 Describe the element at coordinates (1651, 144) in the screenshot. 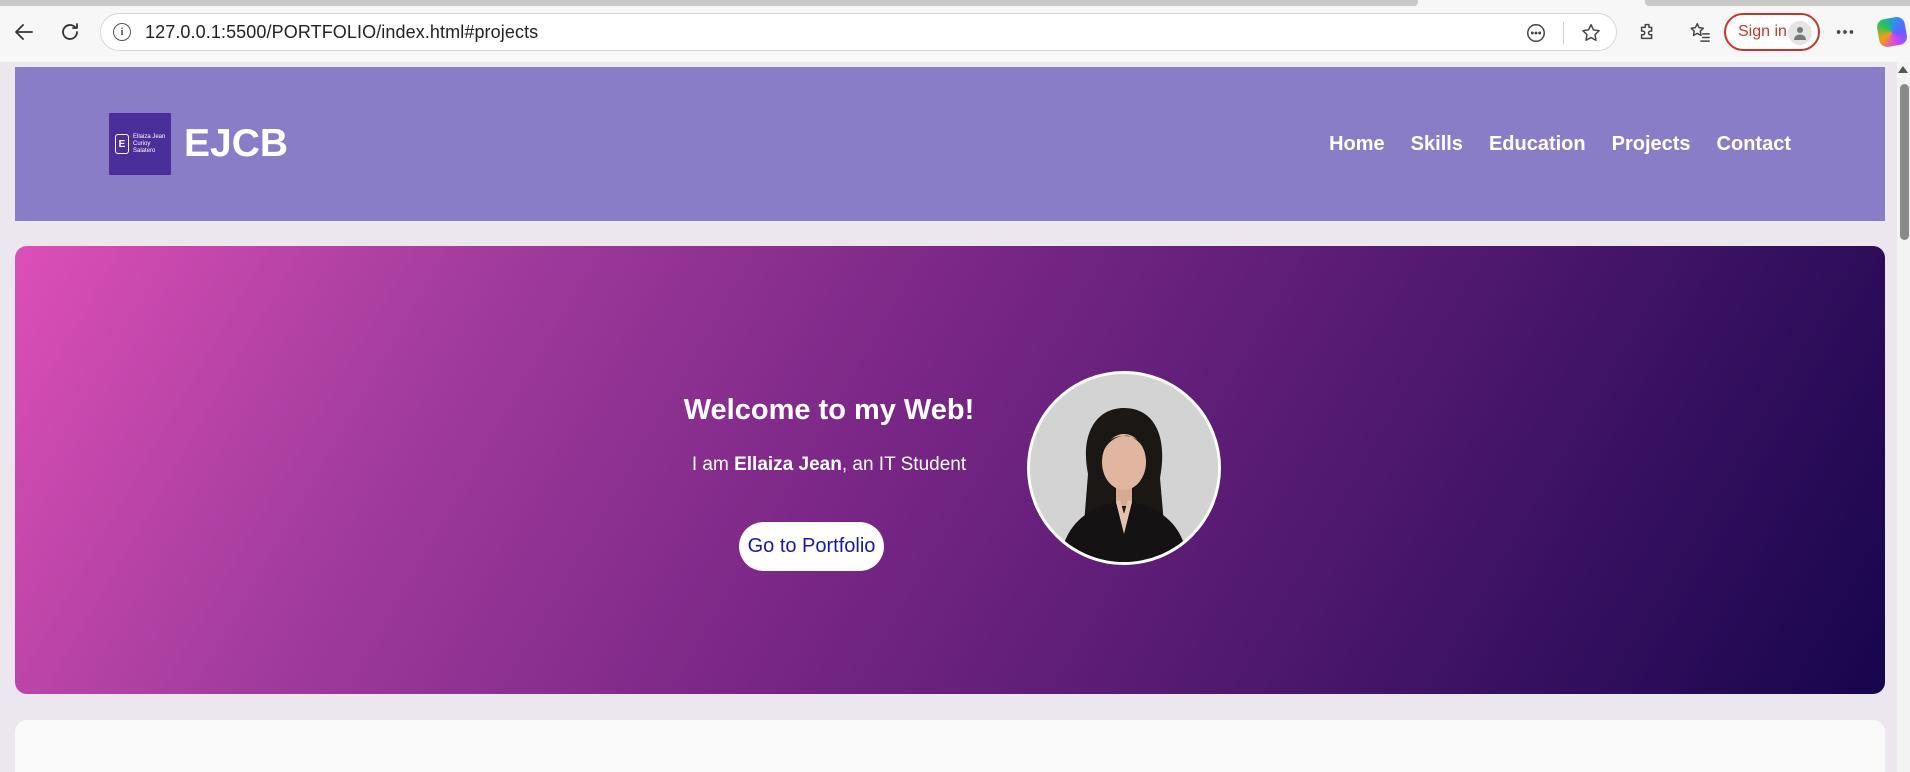

I see `nav-projects: Projects` at that location.